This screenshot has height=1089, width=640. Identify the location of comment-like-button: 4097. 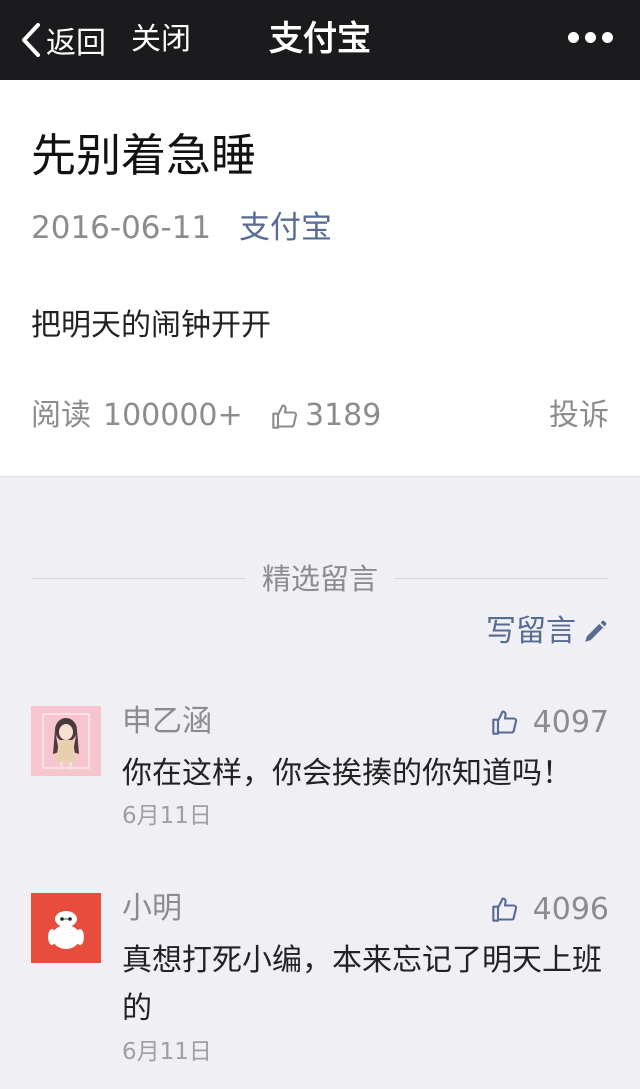
(550, 722).